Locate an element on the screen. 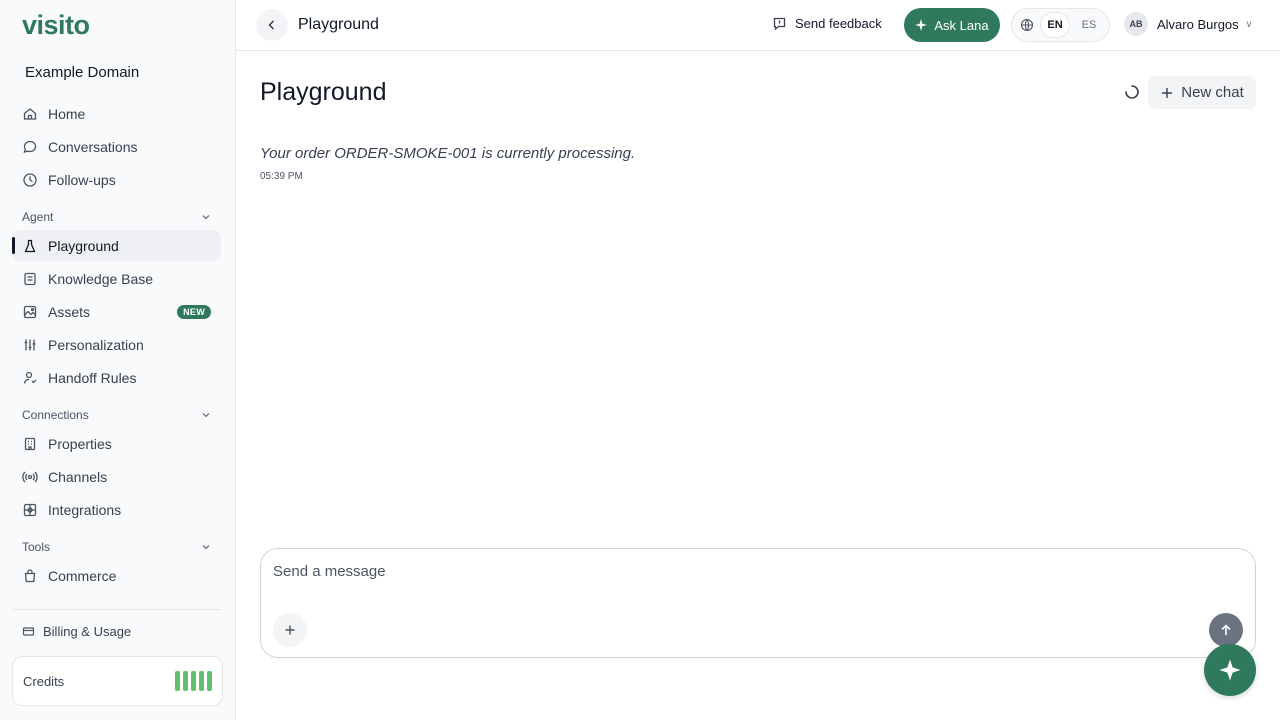 Image resolution: width=1280 pixels, height=720 pixels. message-input is located at coordinates (723, 571).